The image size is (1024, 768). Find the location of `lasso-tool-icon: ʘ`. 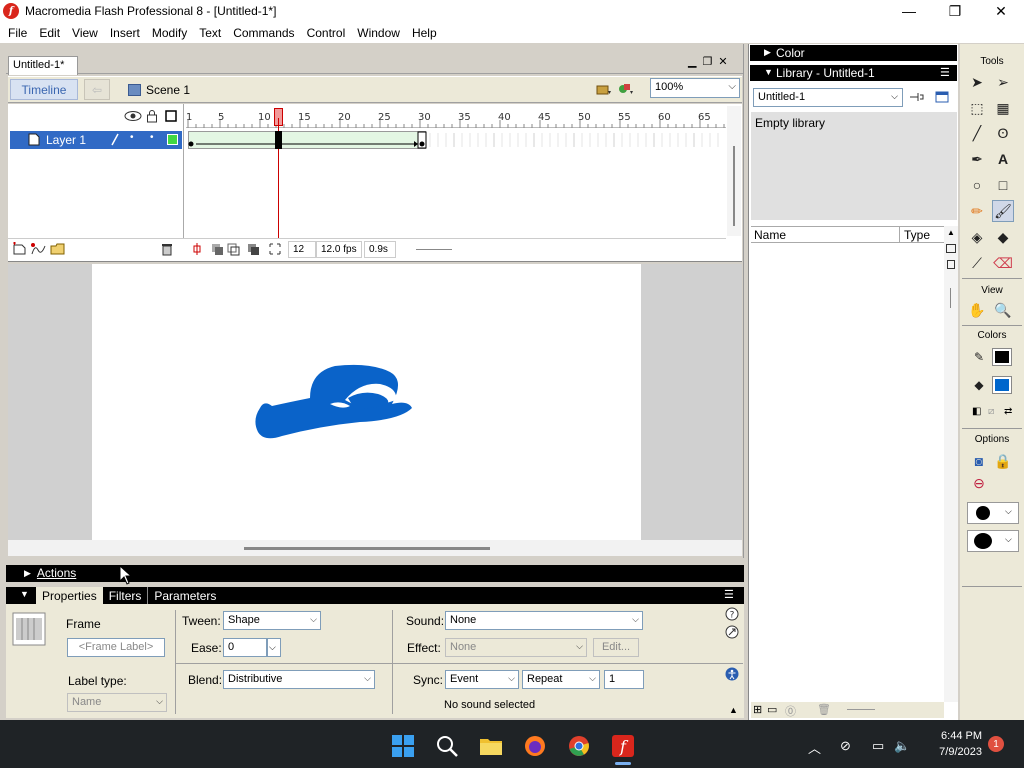

lasso-tool-icon: ʘ is located at coordinates (1003, 133).